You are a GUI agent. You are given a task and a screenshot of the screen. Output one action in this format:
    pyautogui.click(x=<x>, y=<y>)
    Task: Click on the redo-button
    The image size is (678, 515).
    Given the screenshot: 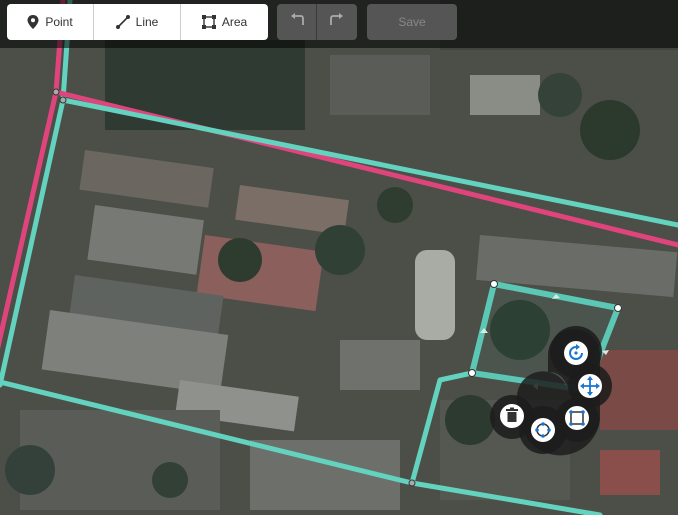 What is the action you would take?
    pyautogui.click(x=337, y=22)
    